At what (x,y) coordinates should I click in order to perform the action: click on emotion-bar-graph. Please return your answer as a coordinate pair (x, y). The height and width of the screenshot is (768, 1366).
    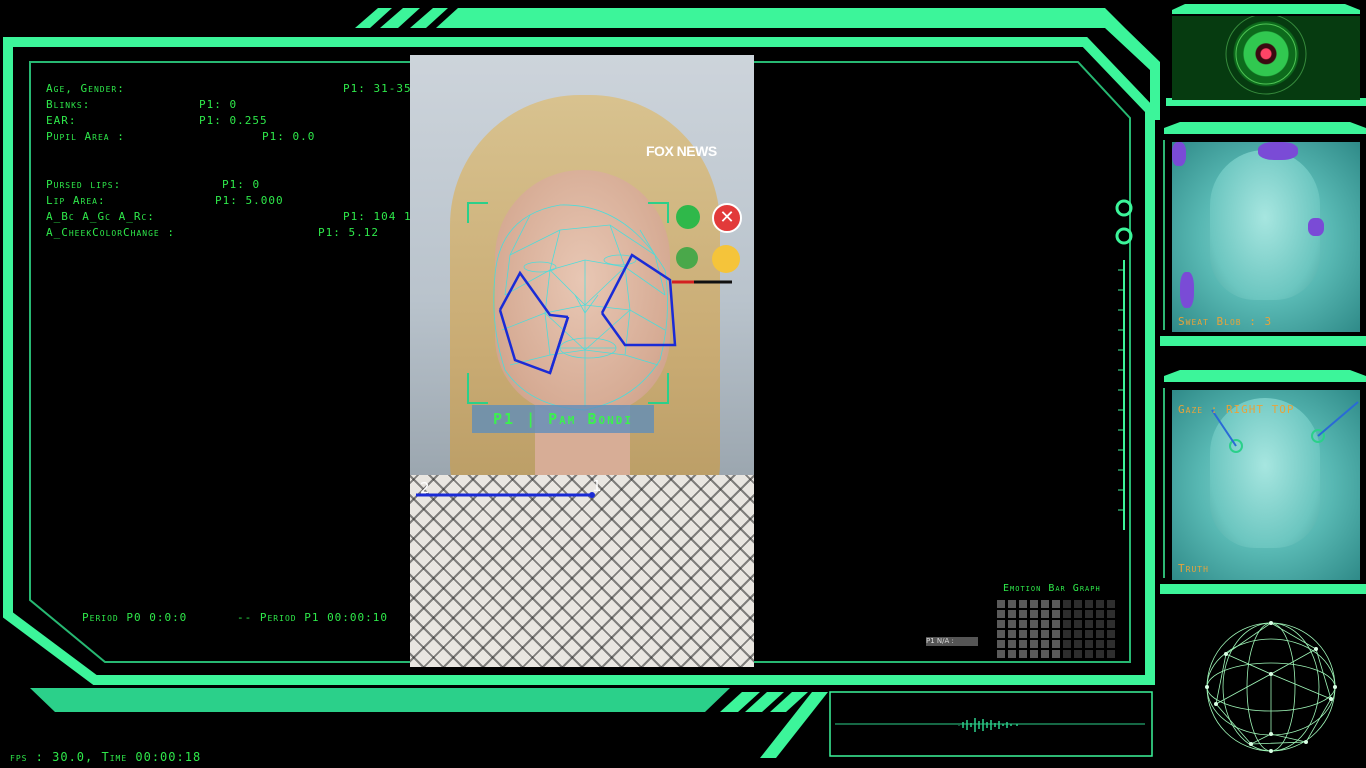
    Looking at the image, I should click on (1057, 630).